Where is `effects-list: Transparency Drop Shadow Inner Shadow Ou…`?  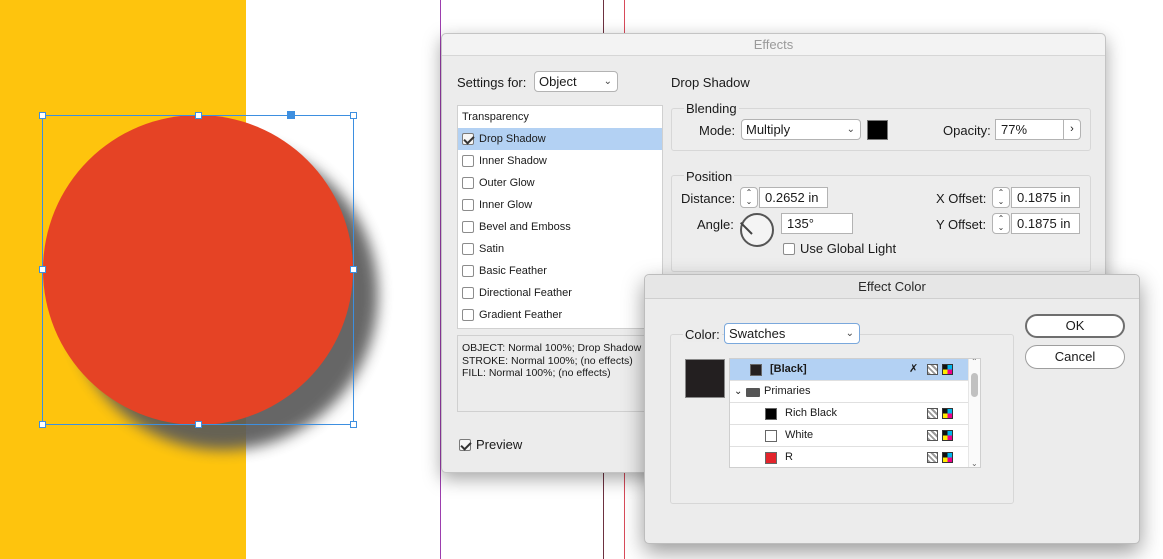 effects-list: Transparency Drop Shadow Inner Shadow Ou… is located at coordinates (560, 217).